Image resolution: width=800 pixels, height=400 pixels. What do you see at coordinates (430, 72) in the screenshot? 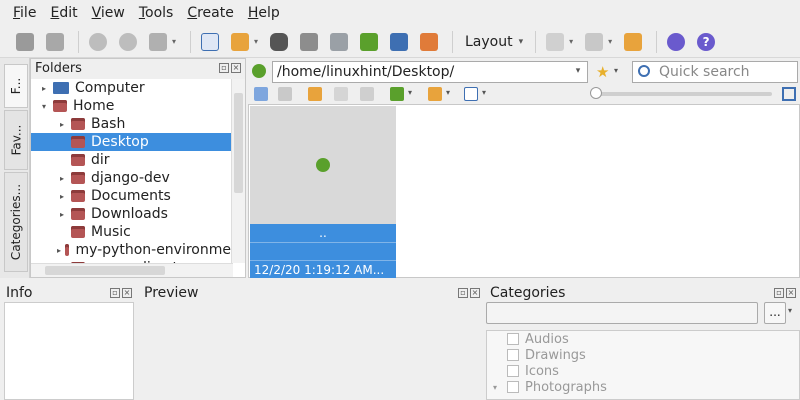
I see `path-input: /home/linuxhint/Desktop/` at bounding box center [430, 72].